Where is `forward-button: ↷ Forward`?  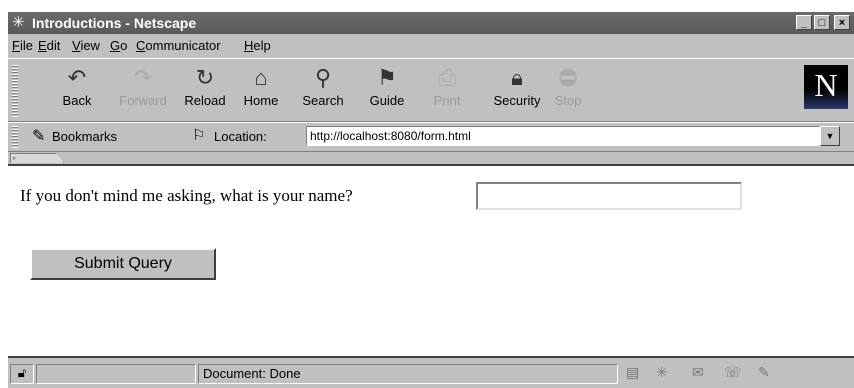
forward-button: ↷ Forward is located at coordinates (143, 90).